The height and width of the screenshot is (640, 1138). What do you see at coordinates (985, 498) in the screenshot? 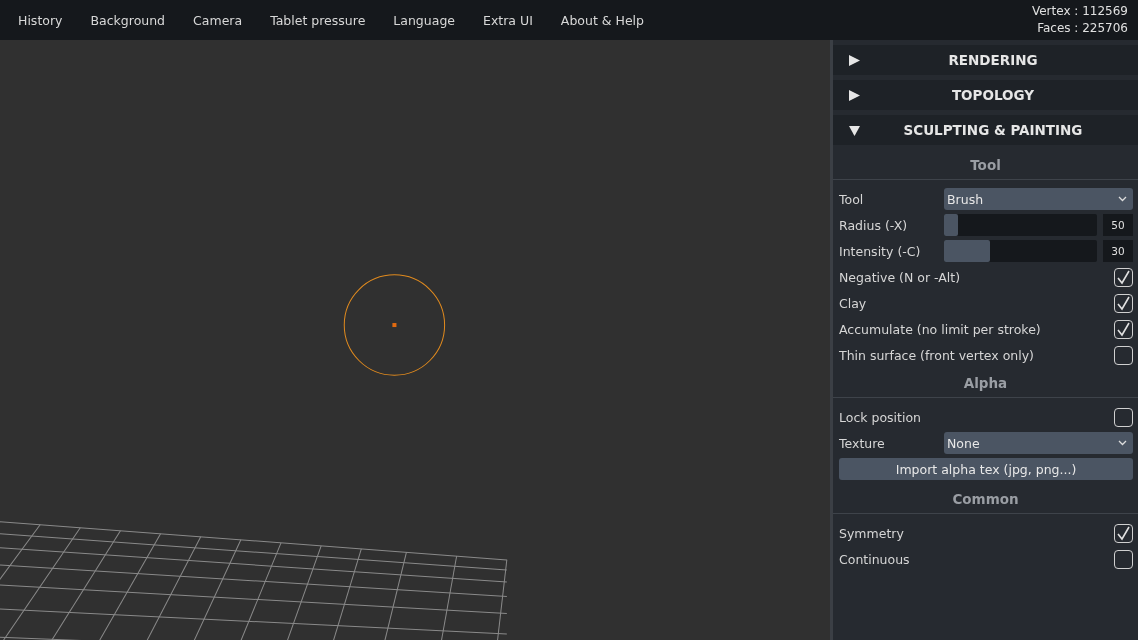
I see `section-title: Common` at bounding box center [985, 498].